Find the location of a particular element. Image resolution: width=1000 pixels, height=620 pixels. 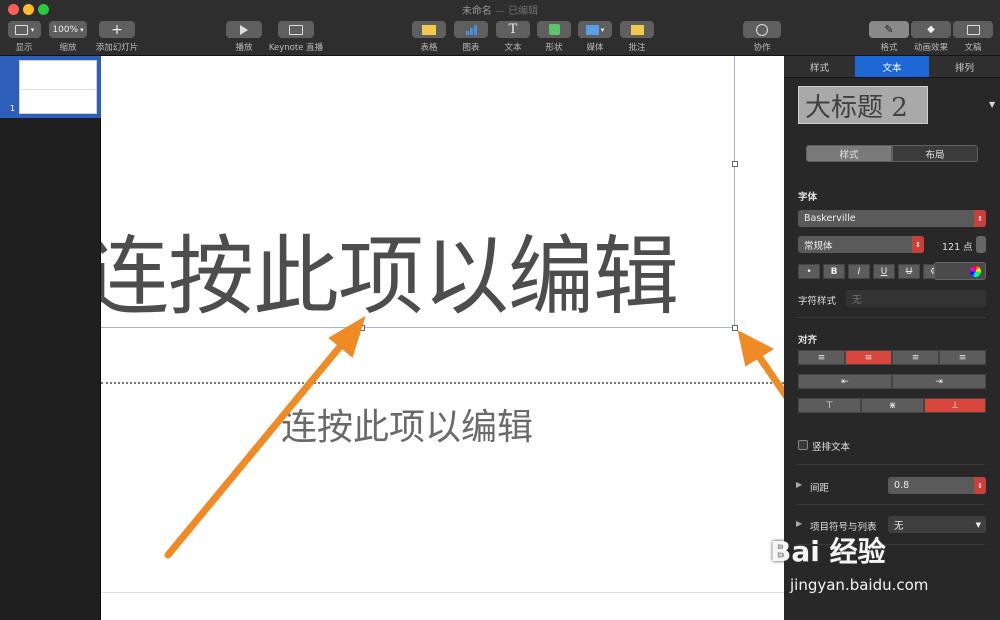

subtab-style: 样式 is located at coordinates (849, 153).